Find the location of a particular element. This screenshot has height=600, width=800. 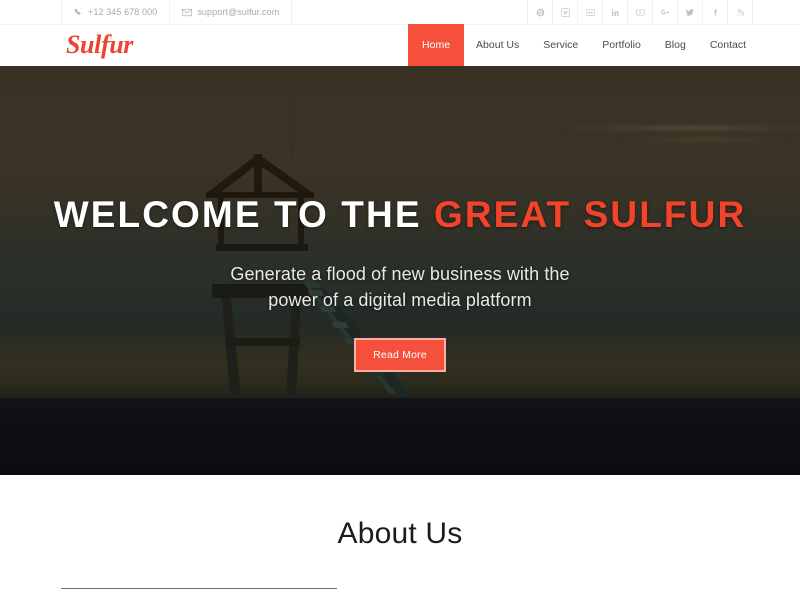

hero-cta-wrapper: Read More is located at coordinates (400, 355).